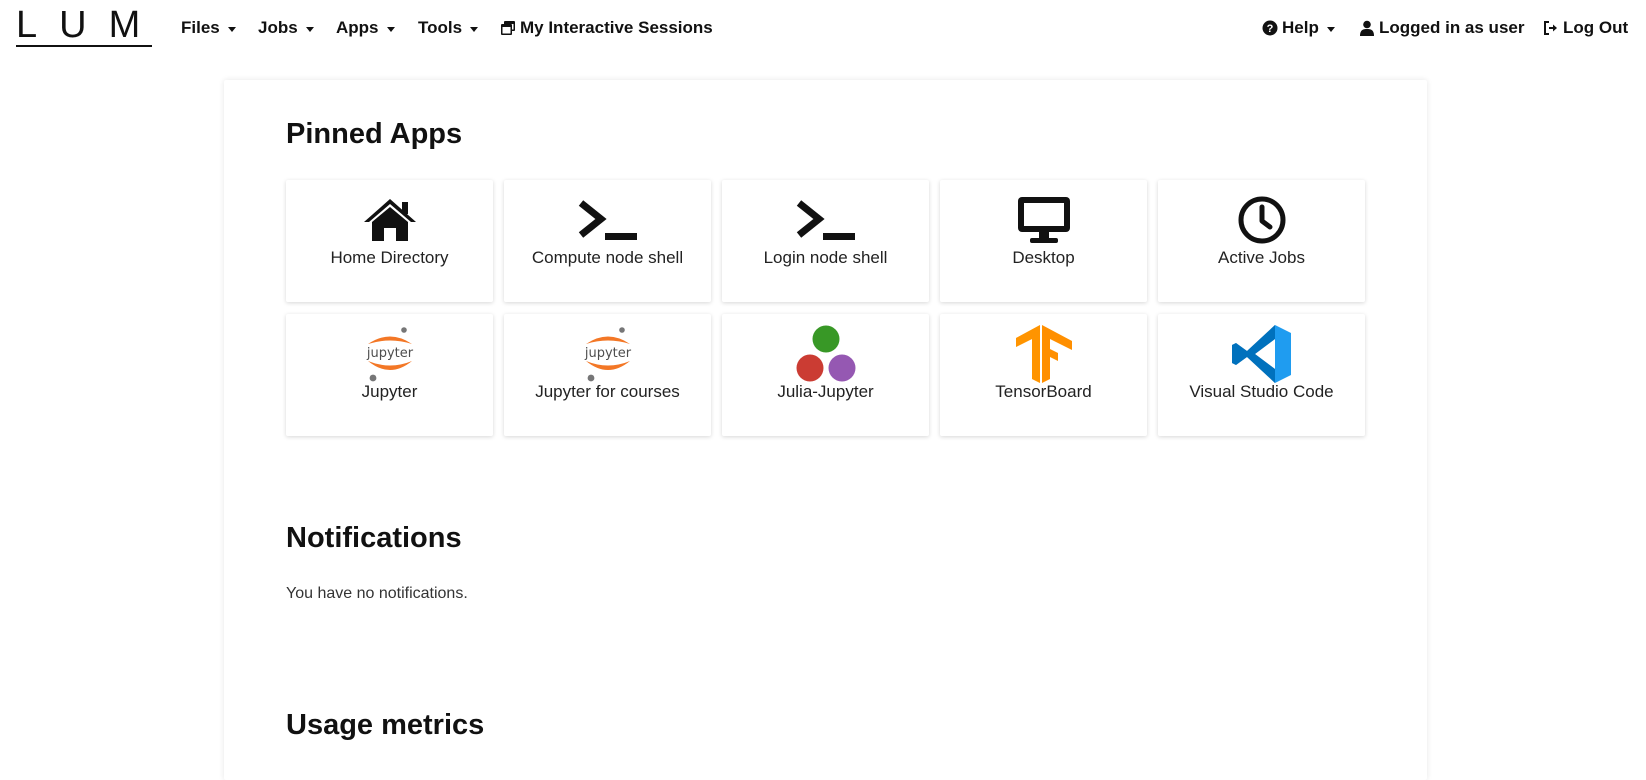 The image size is (1646, 780). I want to click on app-label: Jupyter, so click(389, 391).